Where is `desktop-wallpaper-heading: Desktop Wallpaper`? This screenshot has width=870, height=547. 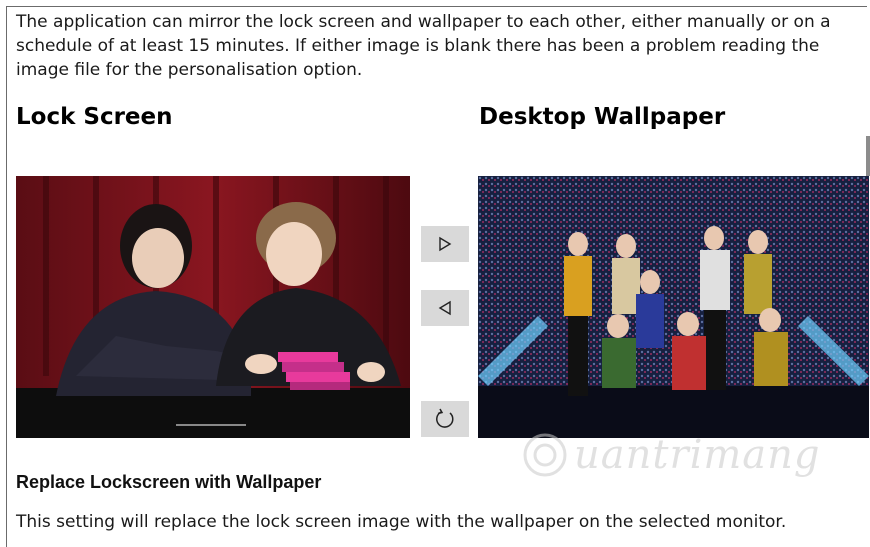 desktop-wallpaper-heading: Desktop Wallpaper is located at coordinates (602, 117).